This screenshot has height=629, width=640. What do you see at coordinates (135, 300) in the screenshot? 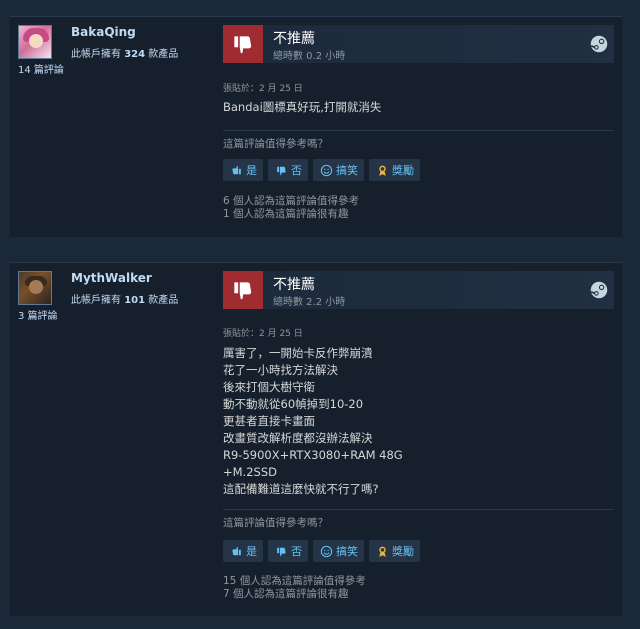
I see `owned-count: 101` at bounding box center [135, 300].